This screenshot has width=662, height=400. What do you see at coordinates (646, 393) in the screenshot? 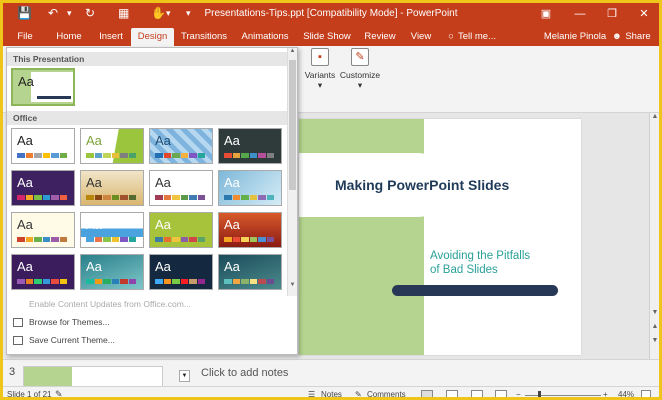
I see `fit-slide-icon` at bounding box center [646, 393].